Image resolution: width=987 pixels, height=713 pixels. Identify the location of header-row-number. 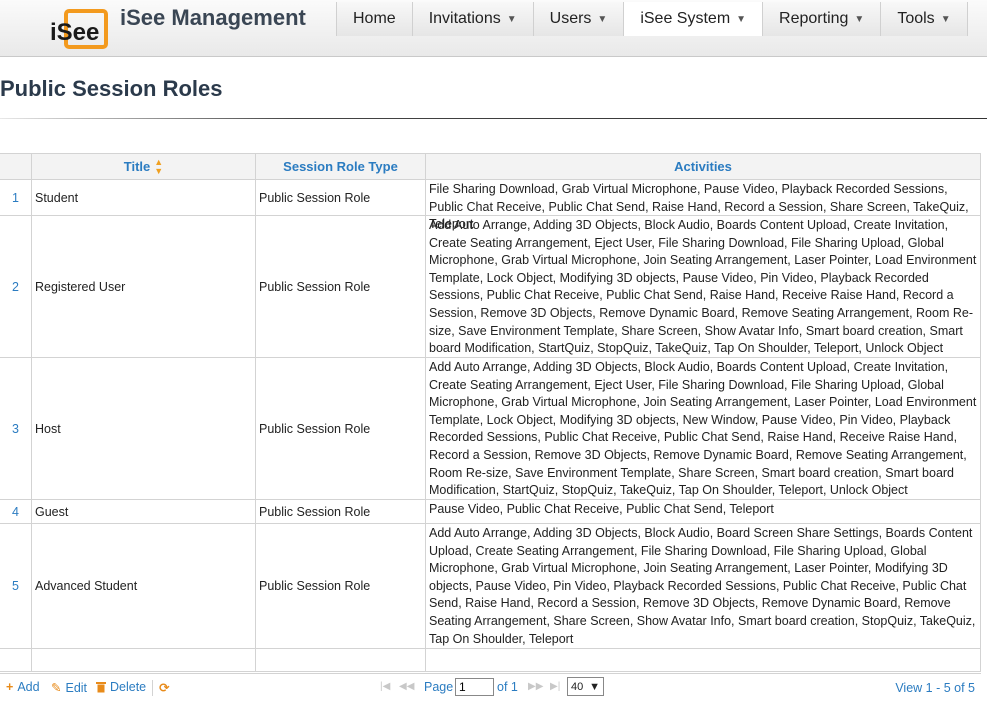
(16, 166).